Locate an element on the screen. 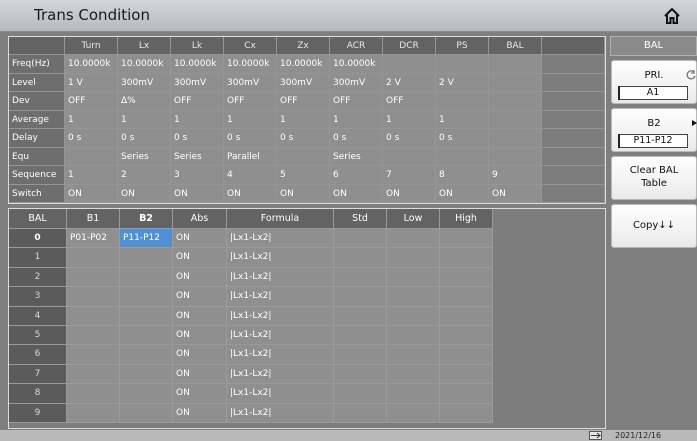 The image size is (697, 441). condition-cell: Parallel is located at coordinates (250, 156).